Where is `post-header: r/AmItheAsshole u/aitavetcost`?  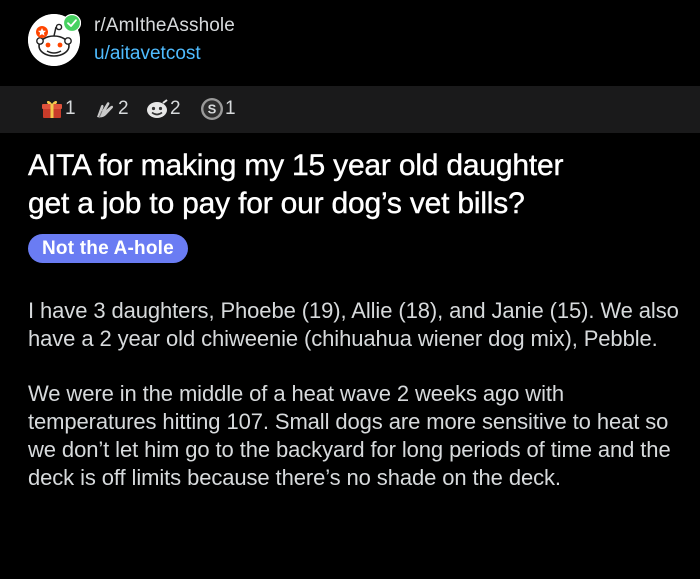 post-header: r/AmItheAsshole u/aitavetcost is located at coordinates (358, 45).